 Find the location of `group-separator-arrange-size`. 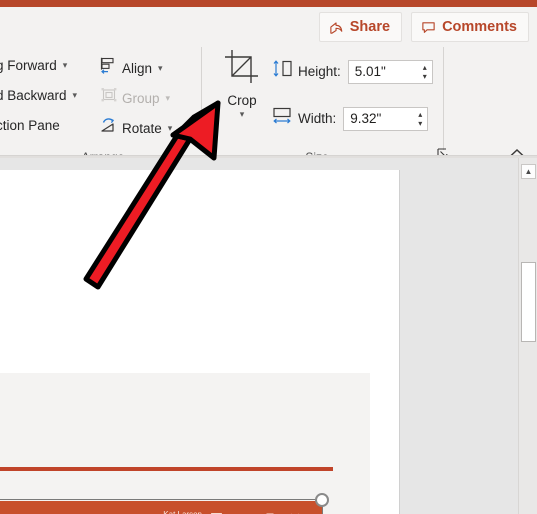

group-separator-arrange-size is located at coordinates (201, 94).